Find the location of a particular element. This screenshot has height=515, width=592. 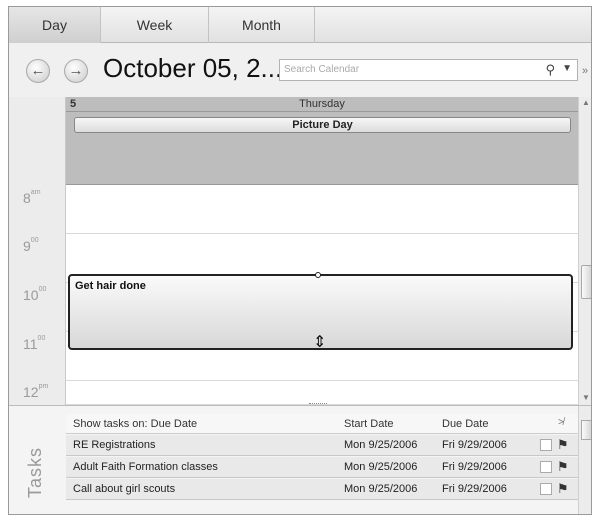

time-column: 8am 900 1000 1100 12pm is located at coordinates (37, 251).